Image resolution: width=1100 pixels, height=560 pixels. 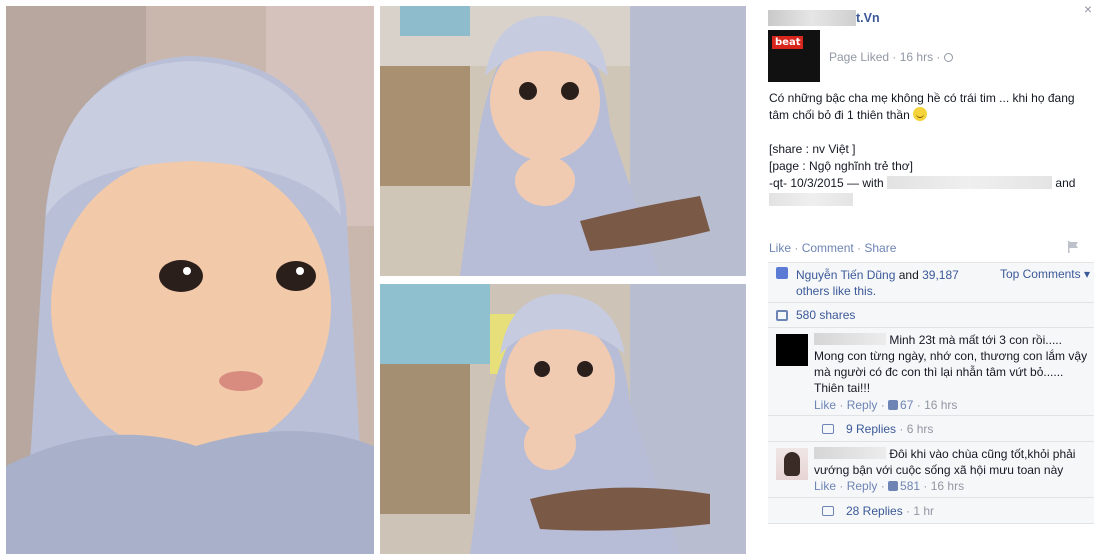 What do you see at coordinates (928, 46) in the screenshot?
I see `post-header: t.Vn beat Page Liked · 16 hrs ·` at bounding box center [928, 46].